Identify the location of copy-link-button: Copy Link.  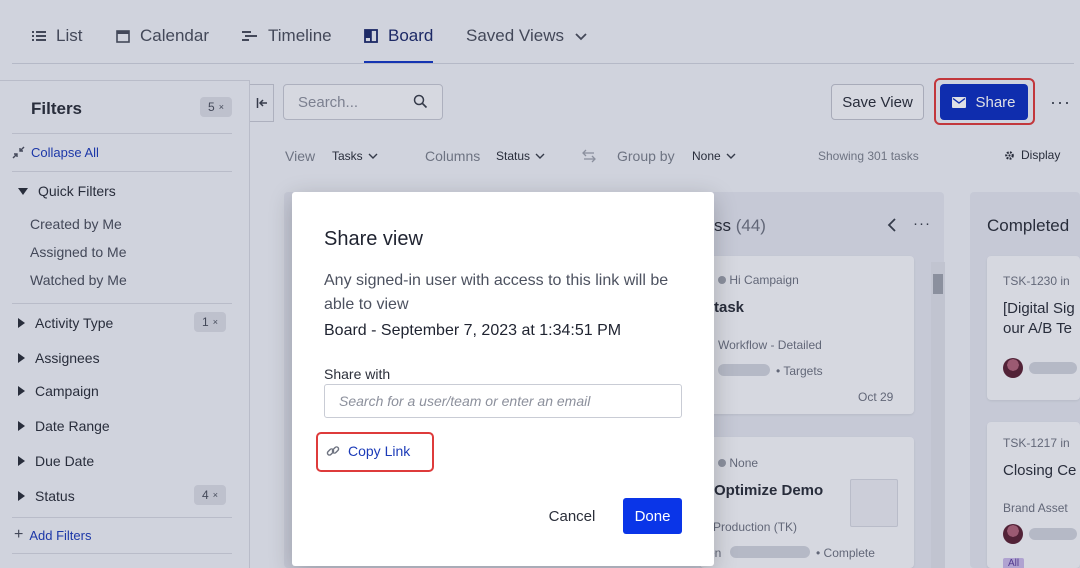
(368, 451).